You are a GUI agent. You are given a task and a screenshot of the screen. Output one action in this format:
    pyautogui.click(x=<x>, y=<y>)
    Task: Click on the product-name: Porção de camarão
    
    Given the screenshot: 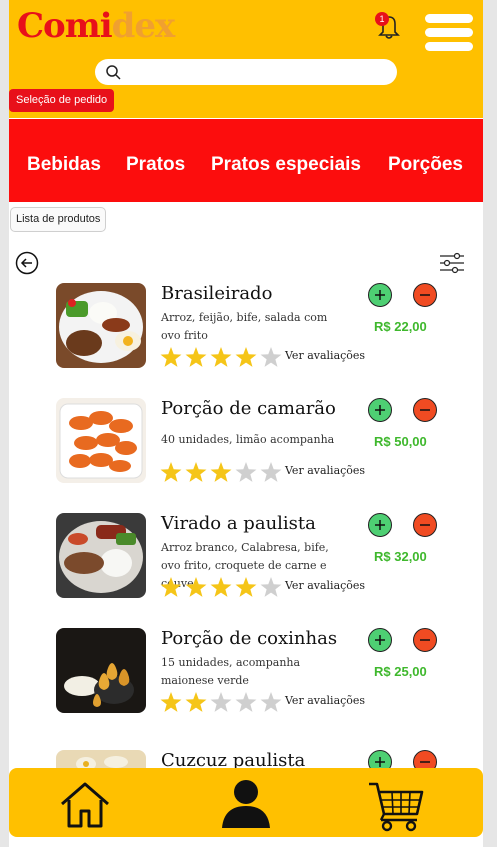 What is the action you would take?
    pyautogui.click(x=248, y=408)
    